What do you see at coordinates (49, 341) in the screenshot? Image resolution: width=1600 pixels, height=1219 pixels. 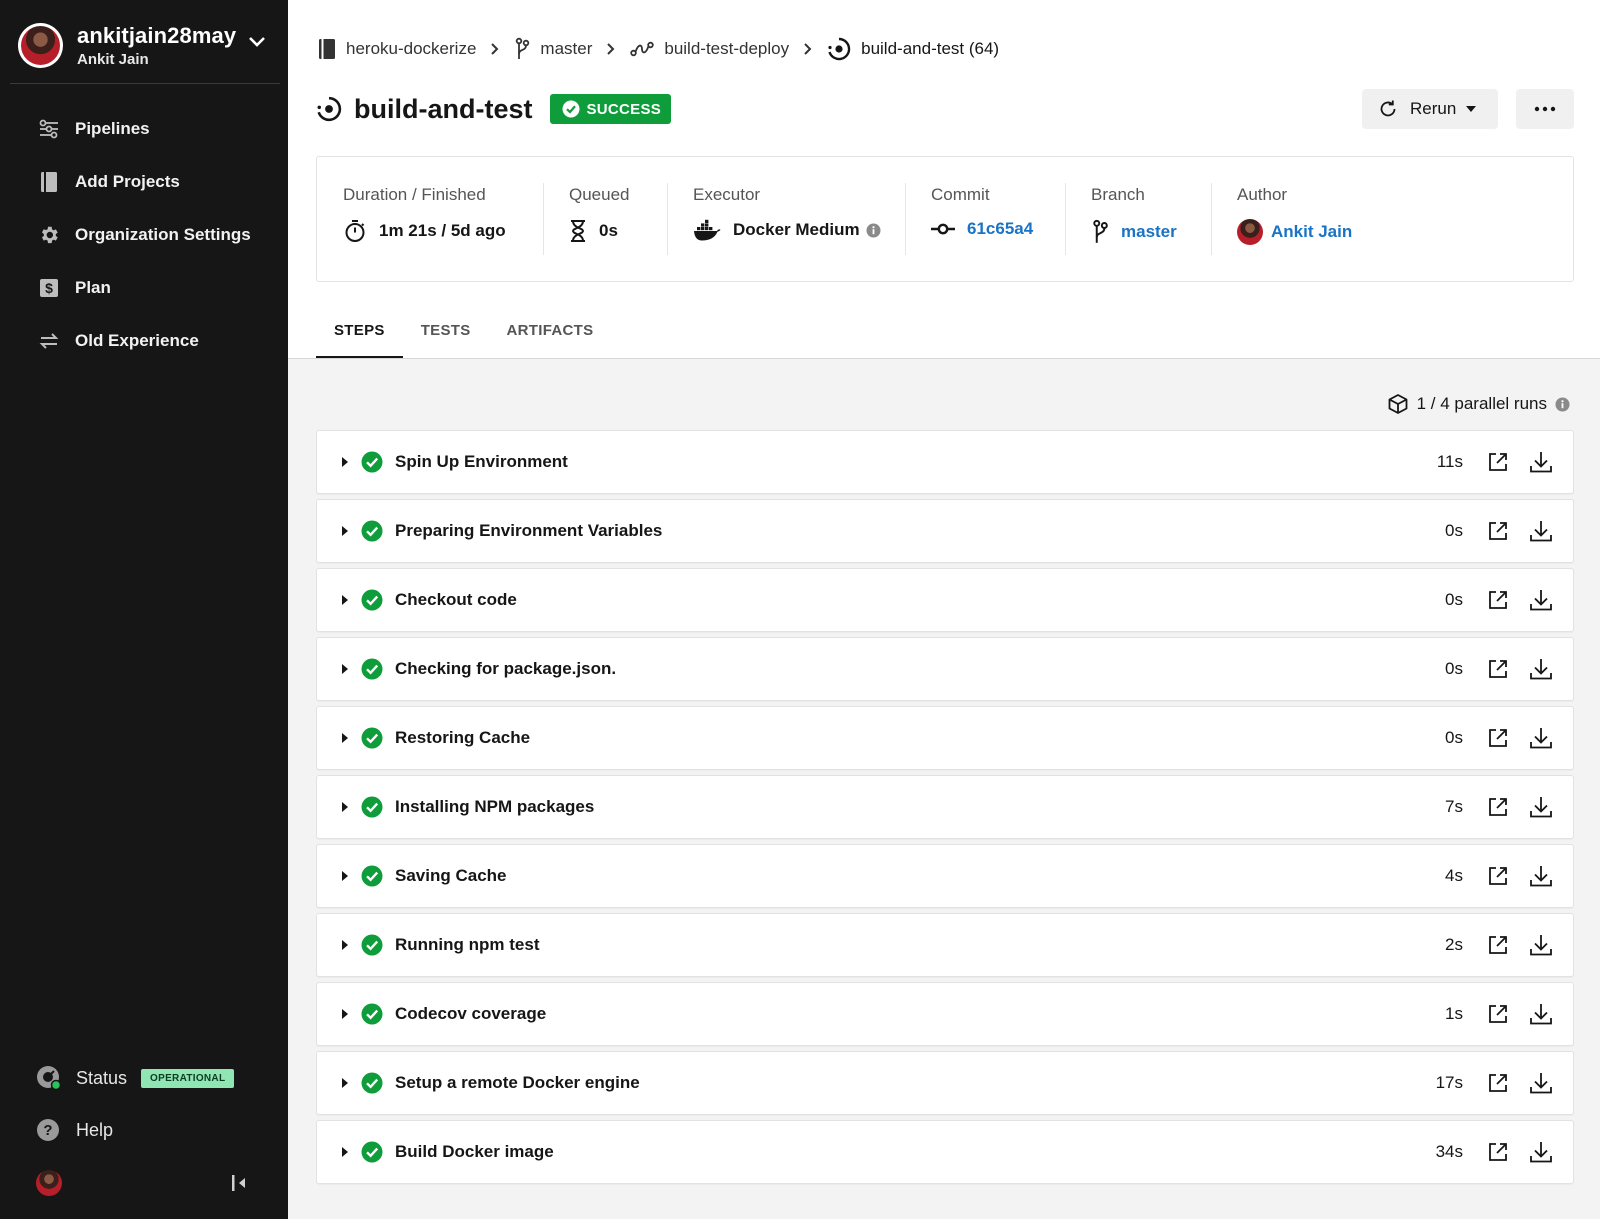 I see `swap-icon` at bounding box center [49, 341].